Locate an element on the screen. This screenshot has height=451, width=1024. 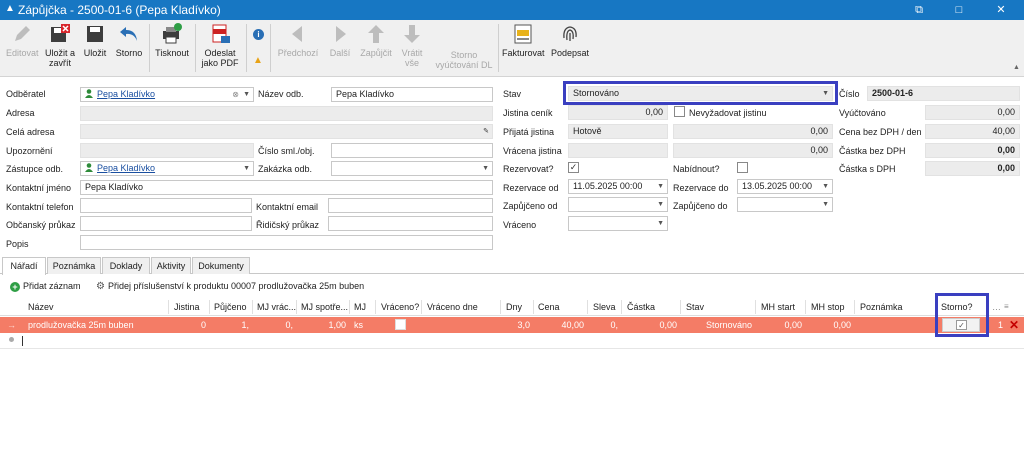
col-returned-q: Vráceno? is located at coordinates (400, 307).